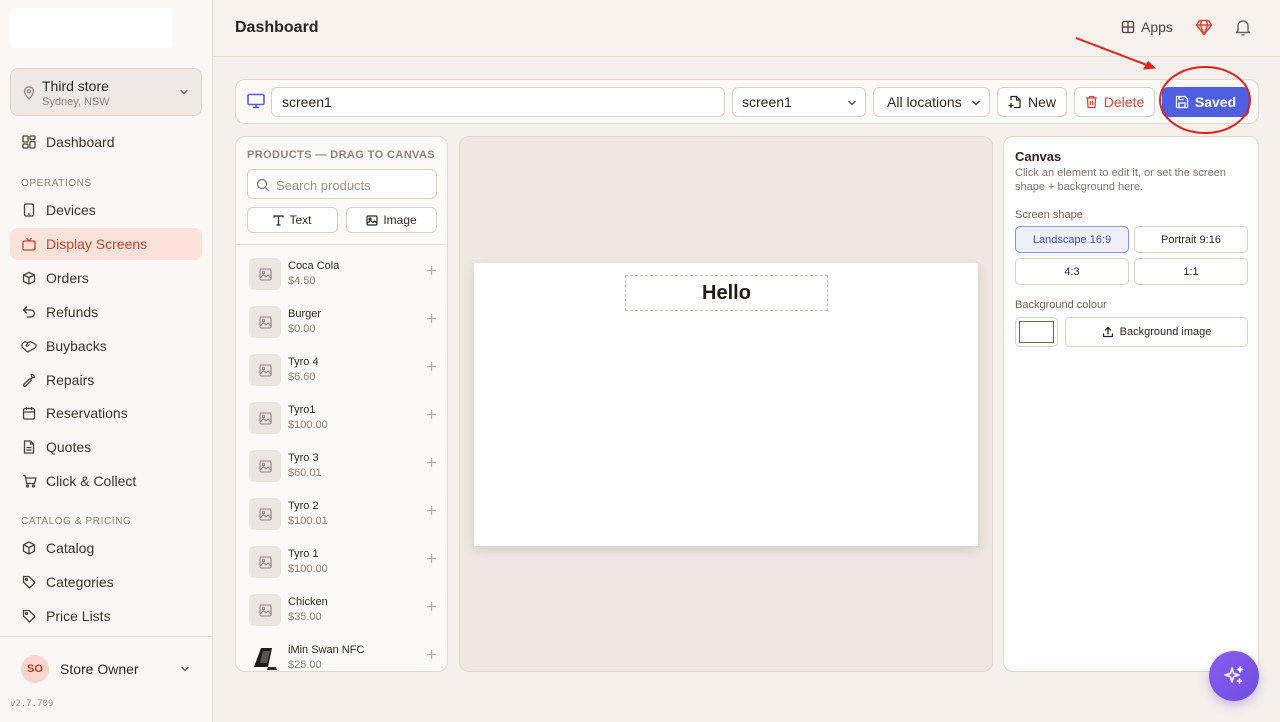  What do you see at coordinates (344, 274) in the screenshot?
I see `product-item: Coca Cola $4.50` at bounding box center [344, 274].